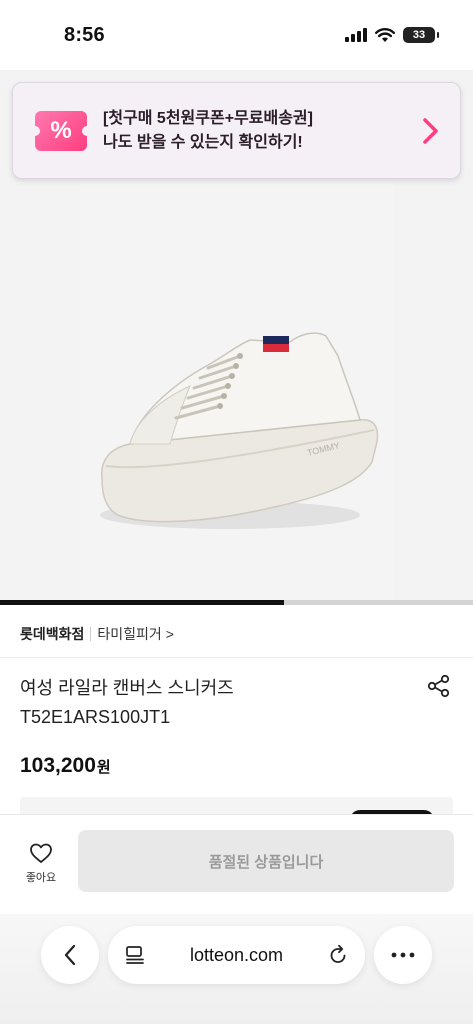  What do you see at coordinates (439, 686) in the screenshot?
I see `share-icon` at bounding box center [439, 686].